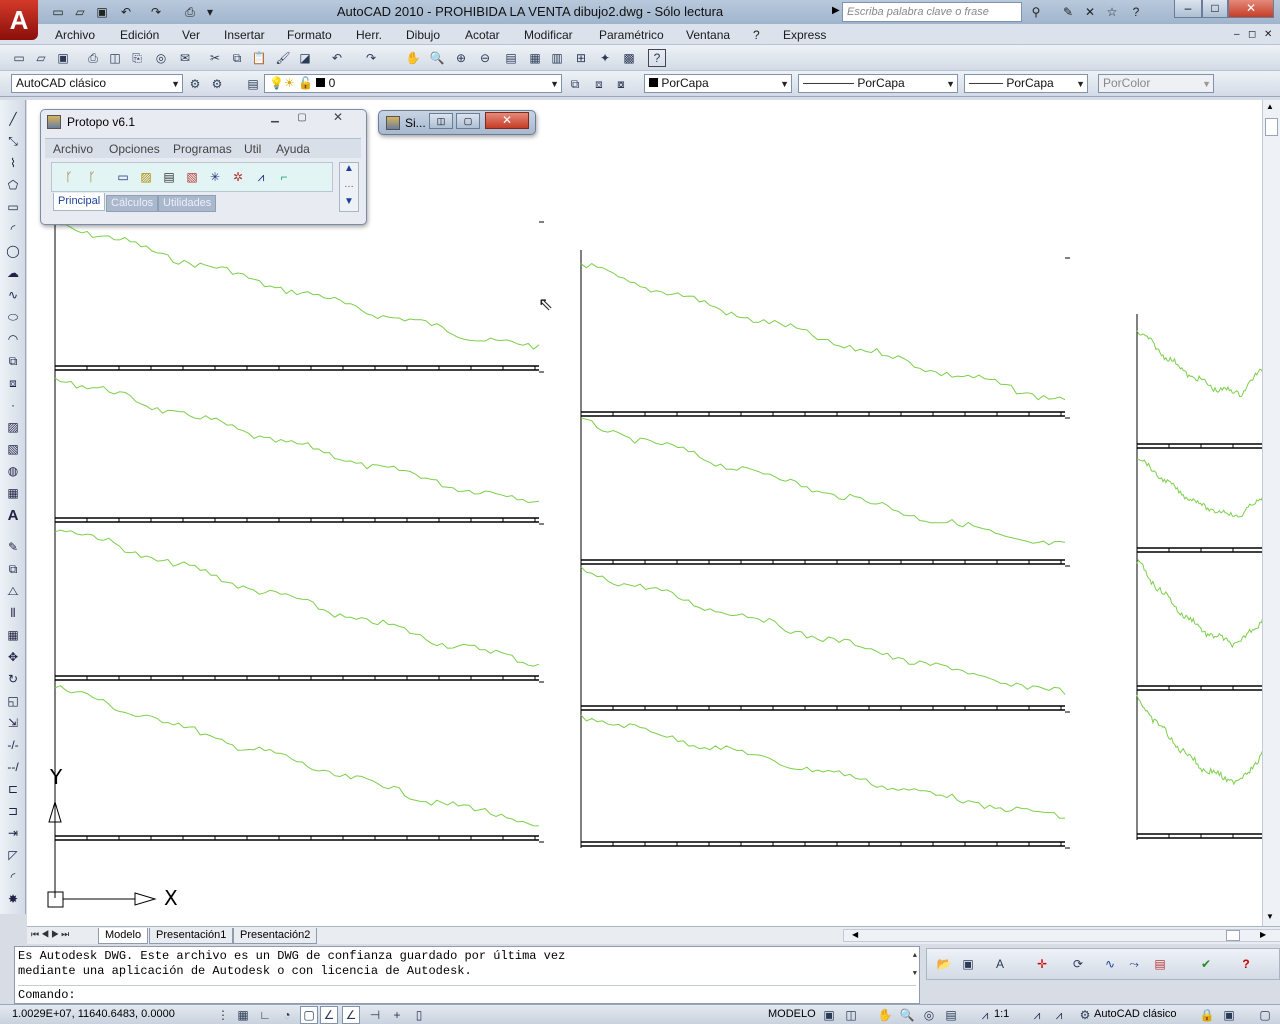  I want to click on trim-icon: -/-, so click(13, 745).